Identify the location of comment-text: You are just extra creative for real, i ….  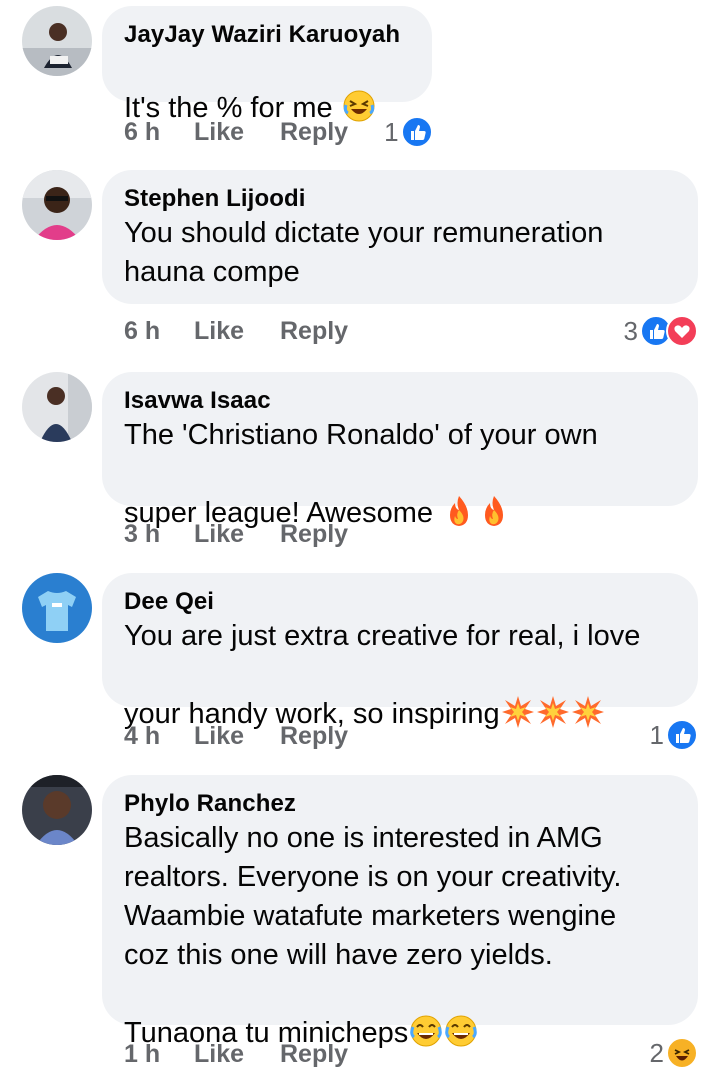
(382, 675).